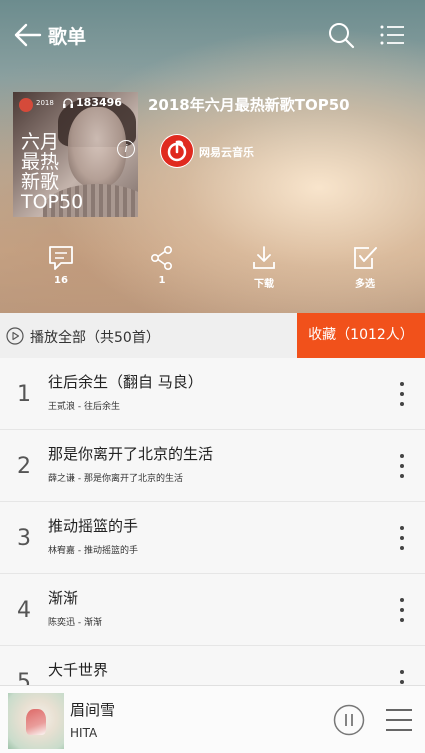  I want to click on song-name: 往后余生（翻自 马良）, so click(125, 382).